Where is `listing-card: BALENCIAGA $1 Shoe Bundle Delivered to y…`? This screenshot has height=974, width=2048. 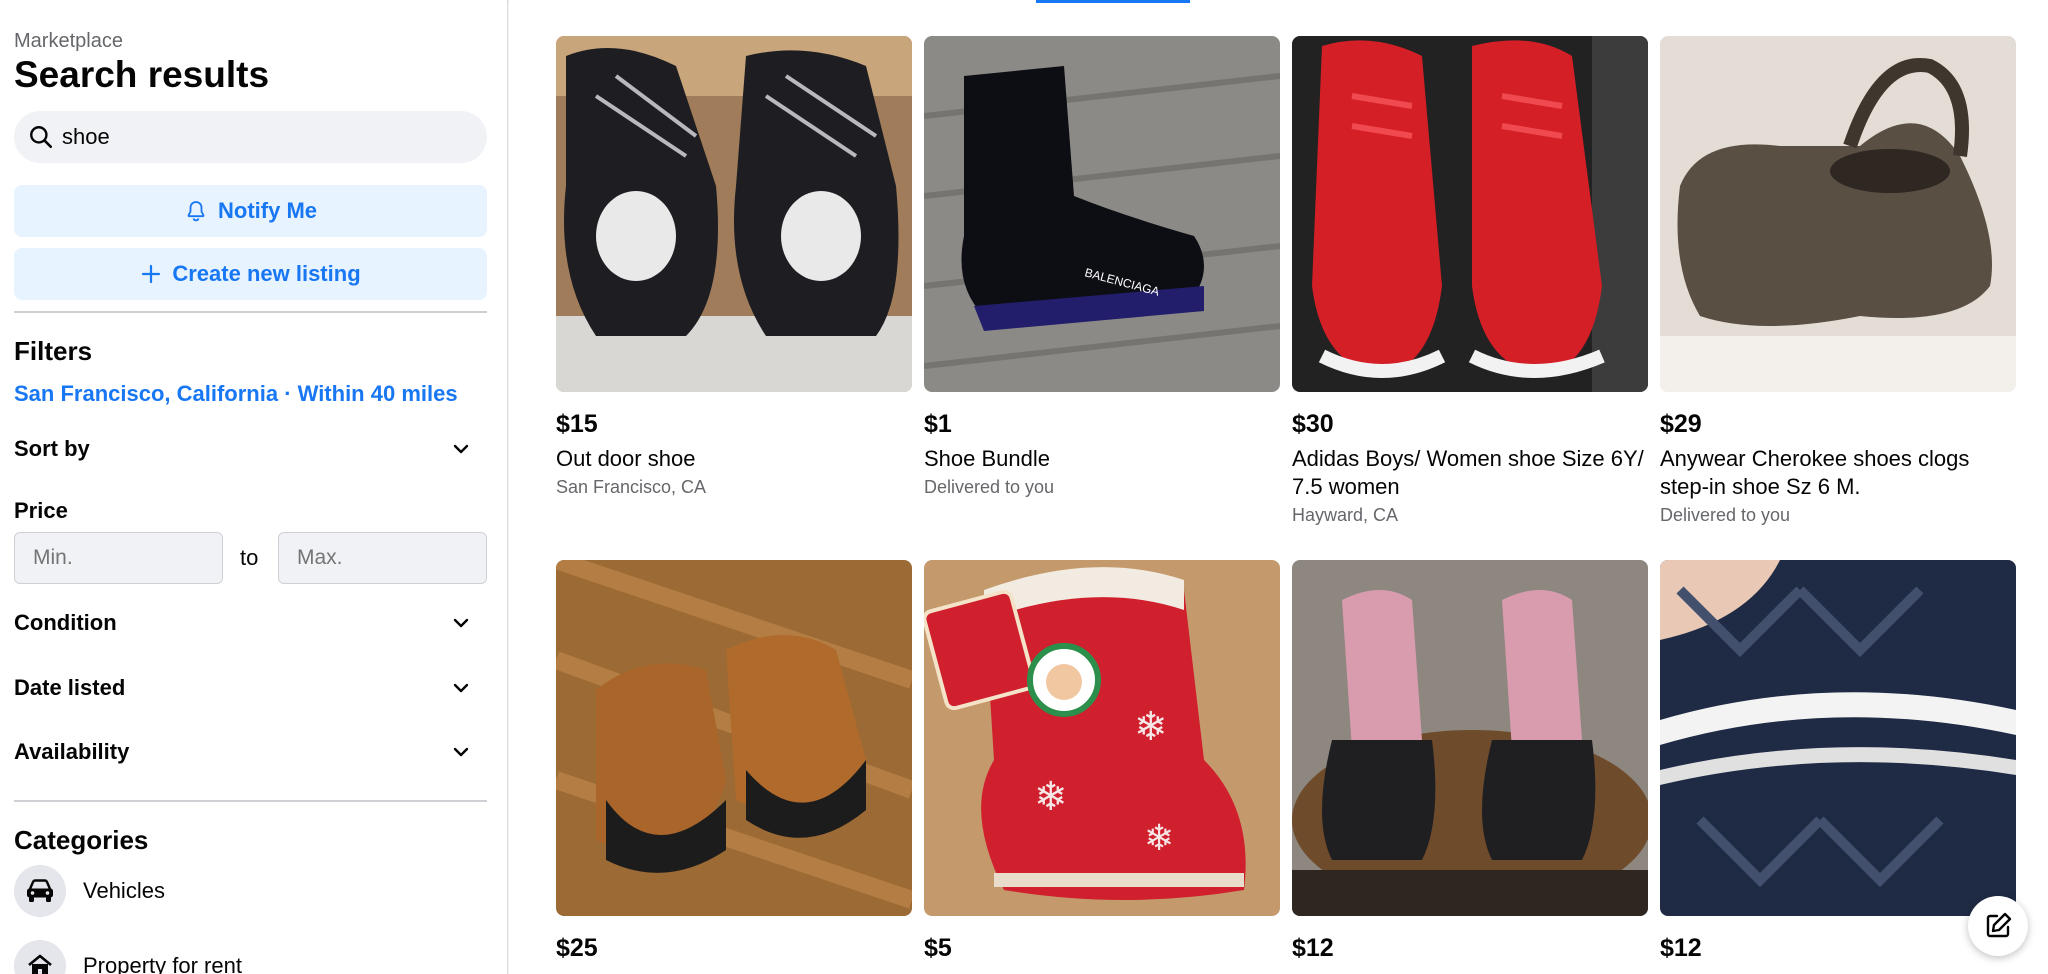 listing-card: BALENCIAGA $1 Shoe Bundle Delivered to y… is located at coordinates (1102, 267).